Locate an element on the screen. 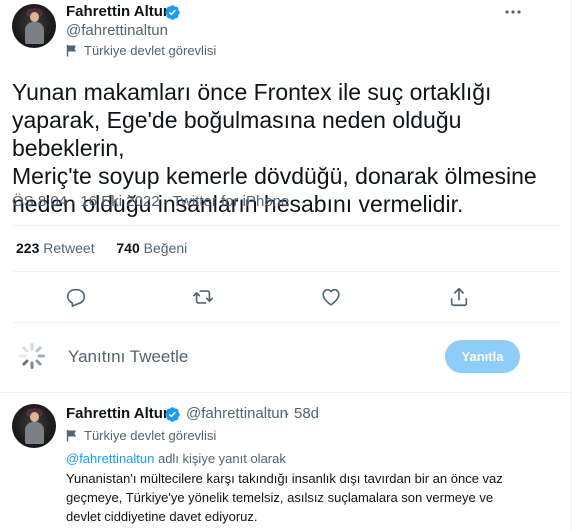  retweet-count: 223 is located at coordinates (28, 248).